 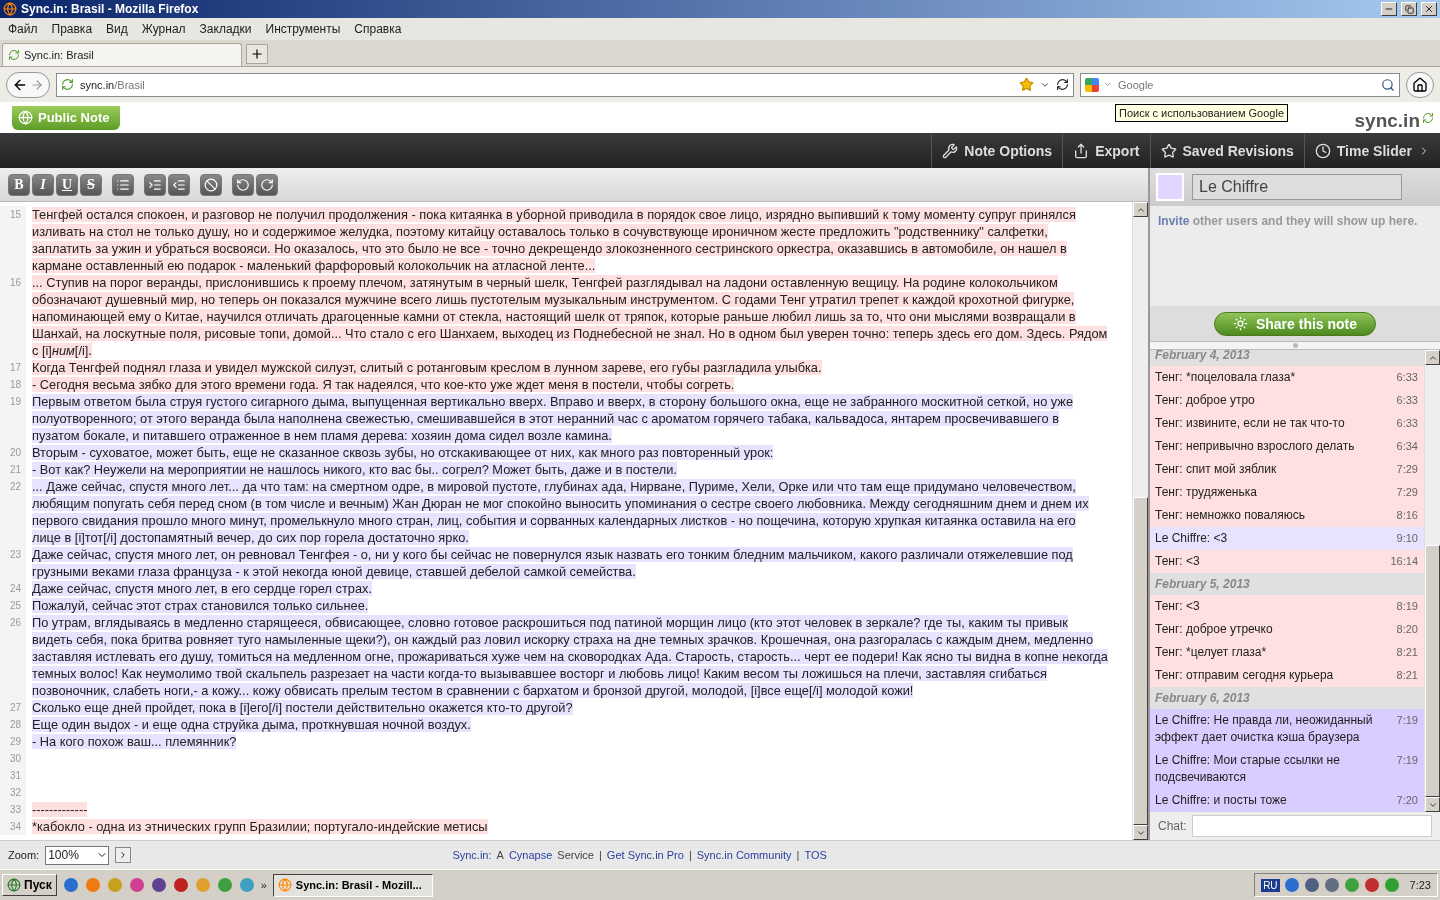 I want to click on message-time: 7:29, so click(x=1407, y=492).